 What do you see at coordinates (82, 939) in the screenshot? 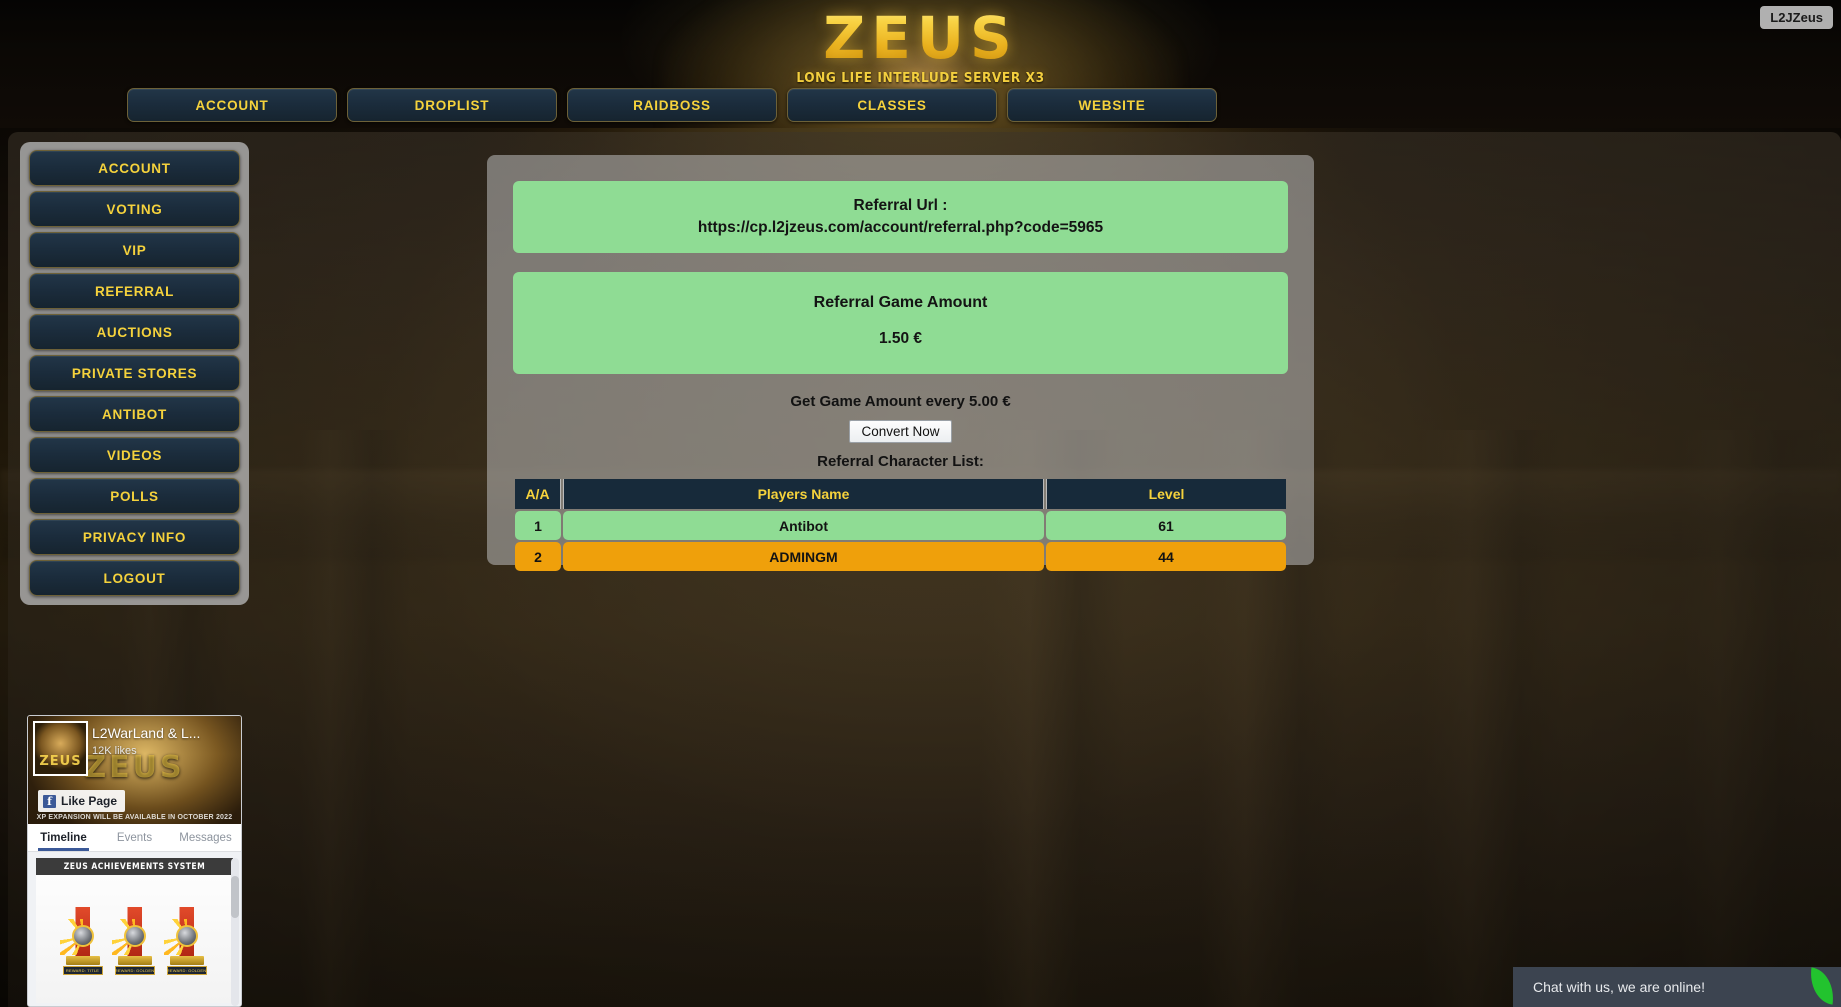
I see `achievement-medal-icon: REWARD: TITLE` at bounding box center [82, 939].